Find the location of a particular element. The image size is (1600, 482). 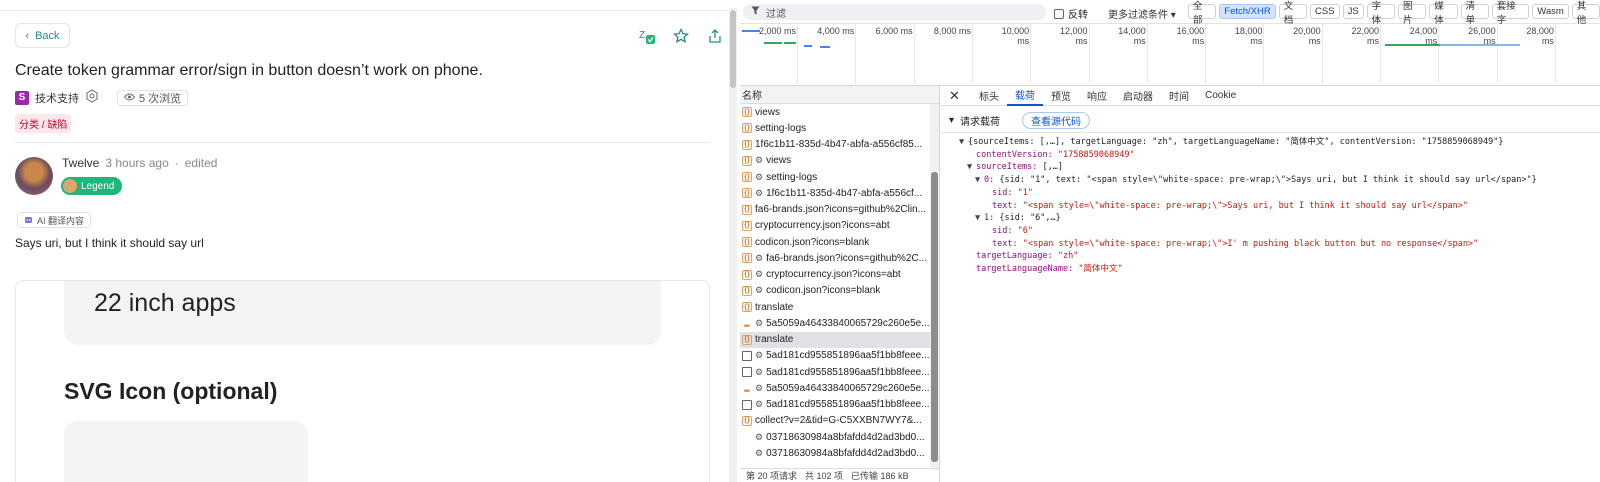

view-source-button: 查看源代码 is located at coordinates (1056, 120).